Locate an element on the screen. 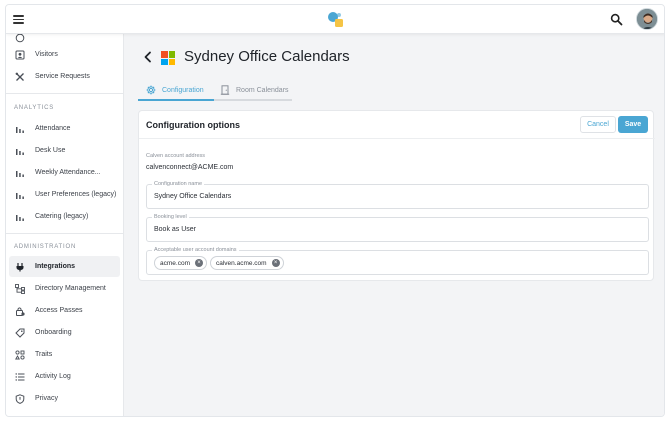 The image size is (670, 422). sidebar-item-attendance: Attendance is located at coordinates (64, 128).